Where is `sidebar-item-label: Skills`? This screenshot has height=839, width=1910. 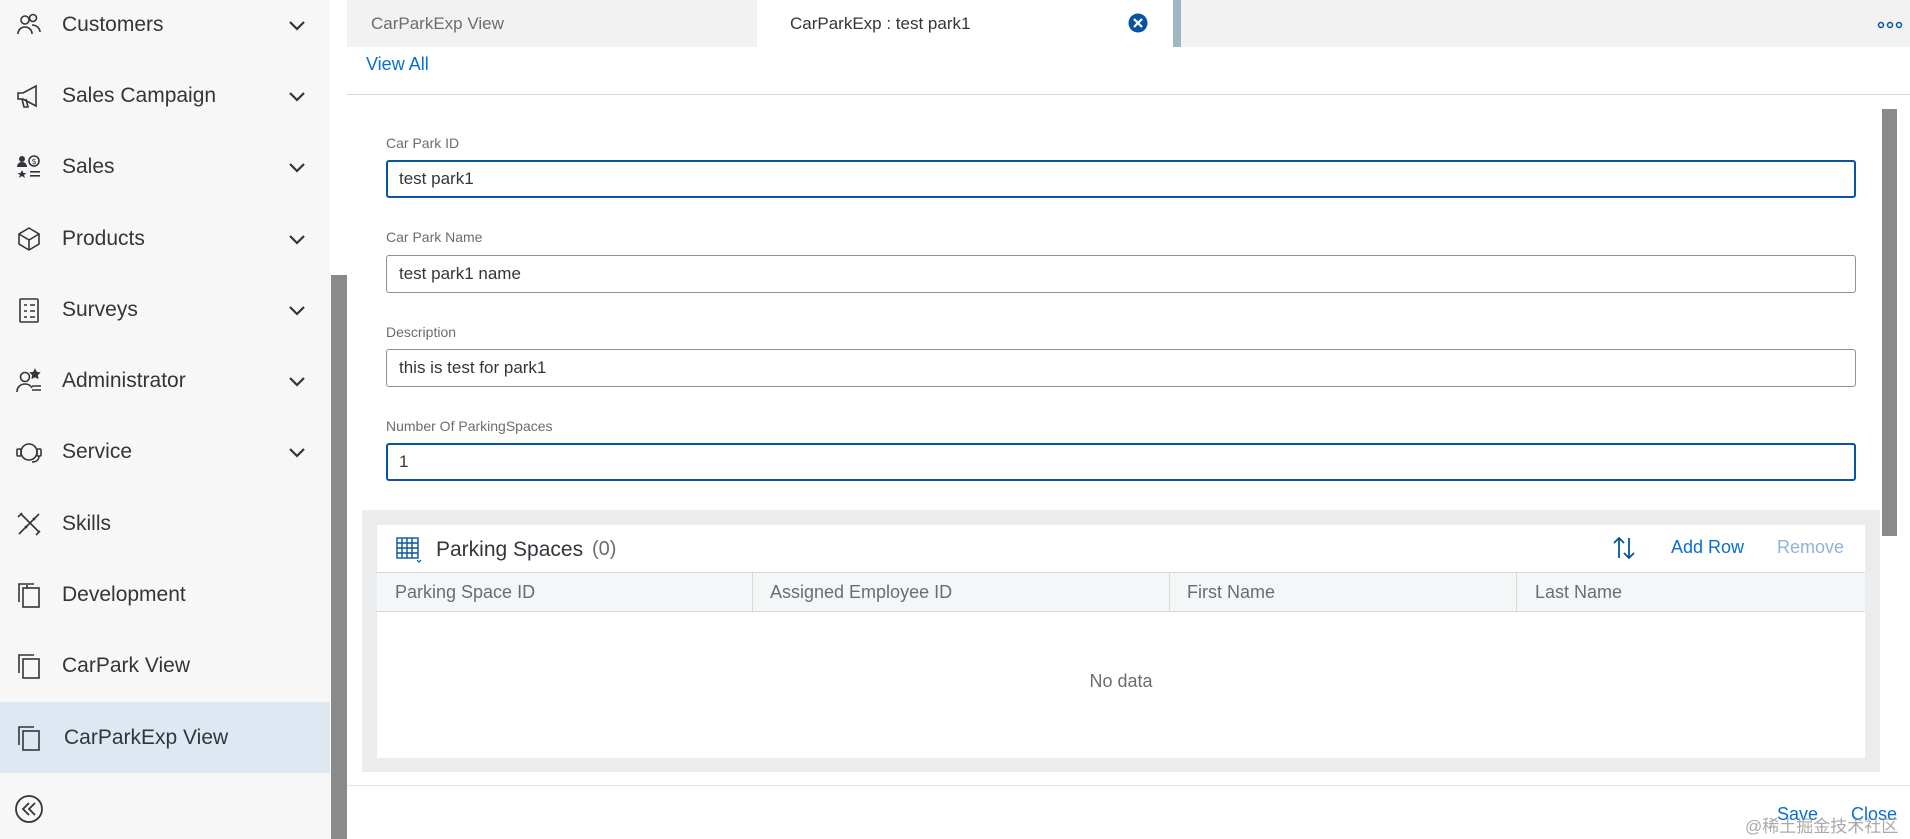
sidebar-item-label: Skills is located at coordinates (87, 523).